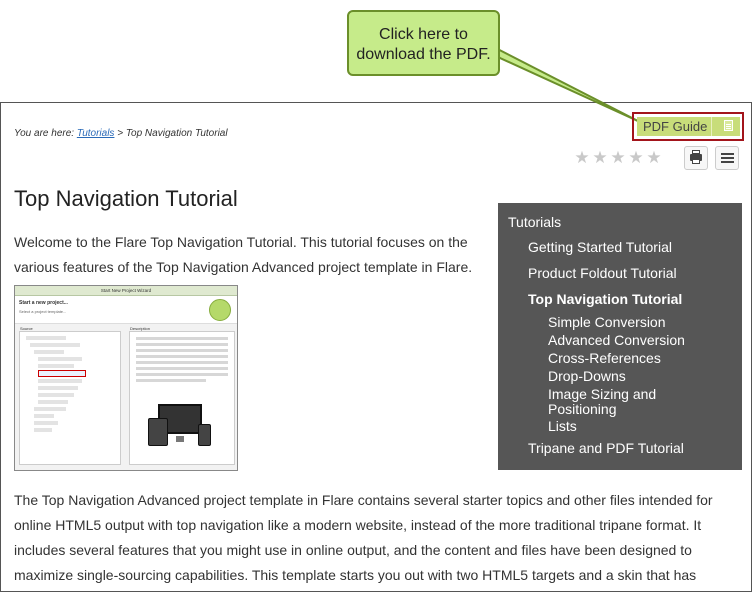 Image resolution: width=753 pixels, height=592 pixels. Describe the element at coordinates (711, 126) in the screenshot. I see `button-divider` at that location.